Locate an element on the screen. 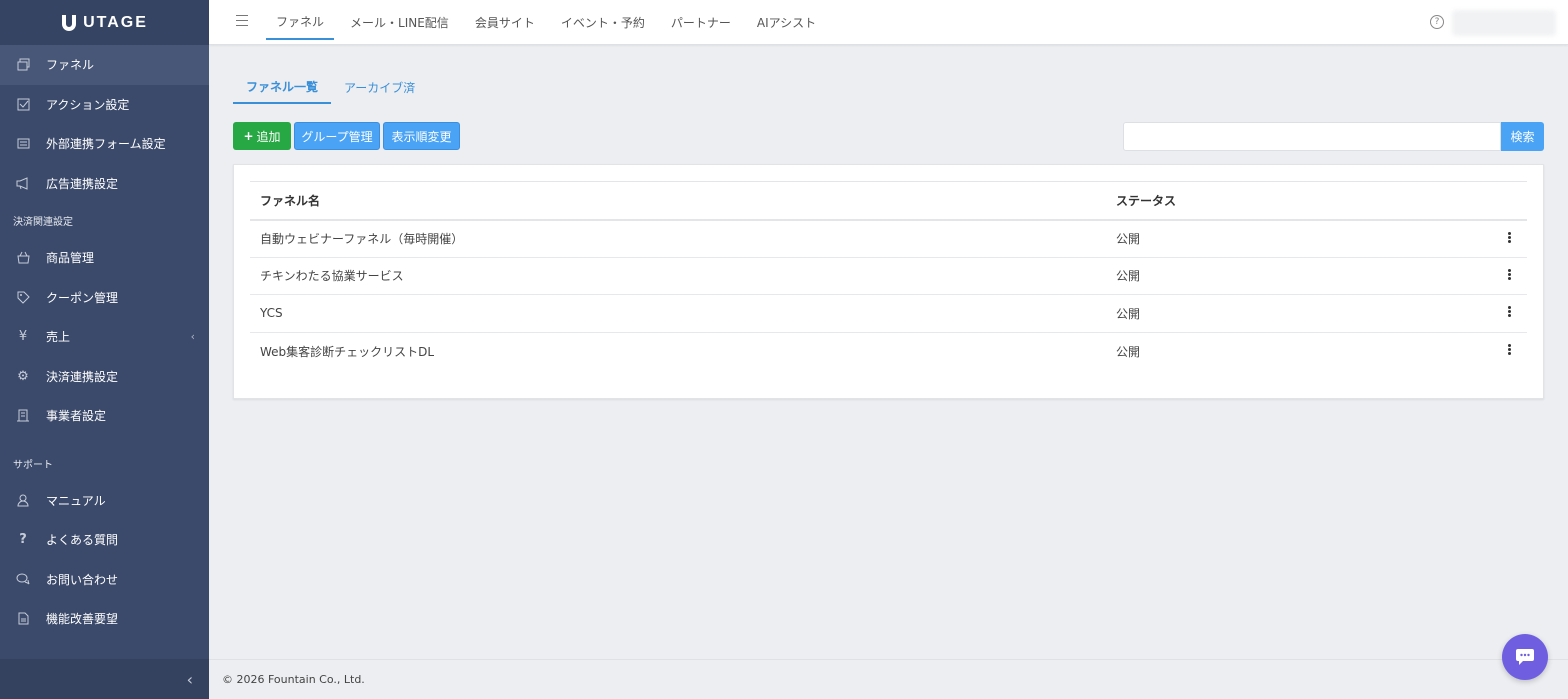 The height and width of the screenshot is (699, 1568). sidebar-item-sales: ¥ 売上 ‹ is located at coordinates (104, 337).